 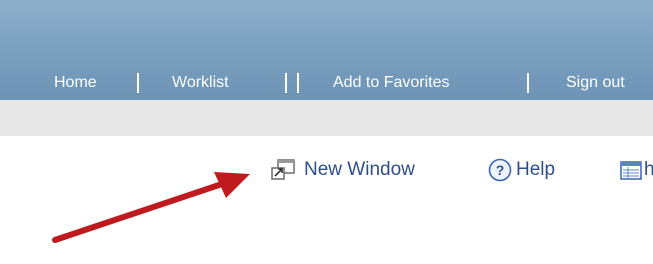 I want to click on help-icon: ?, so click(x=500, y=172).